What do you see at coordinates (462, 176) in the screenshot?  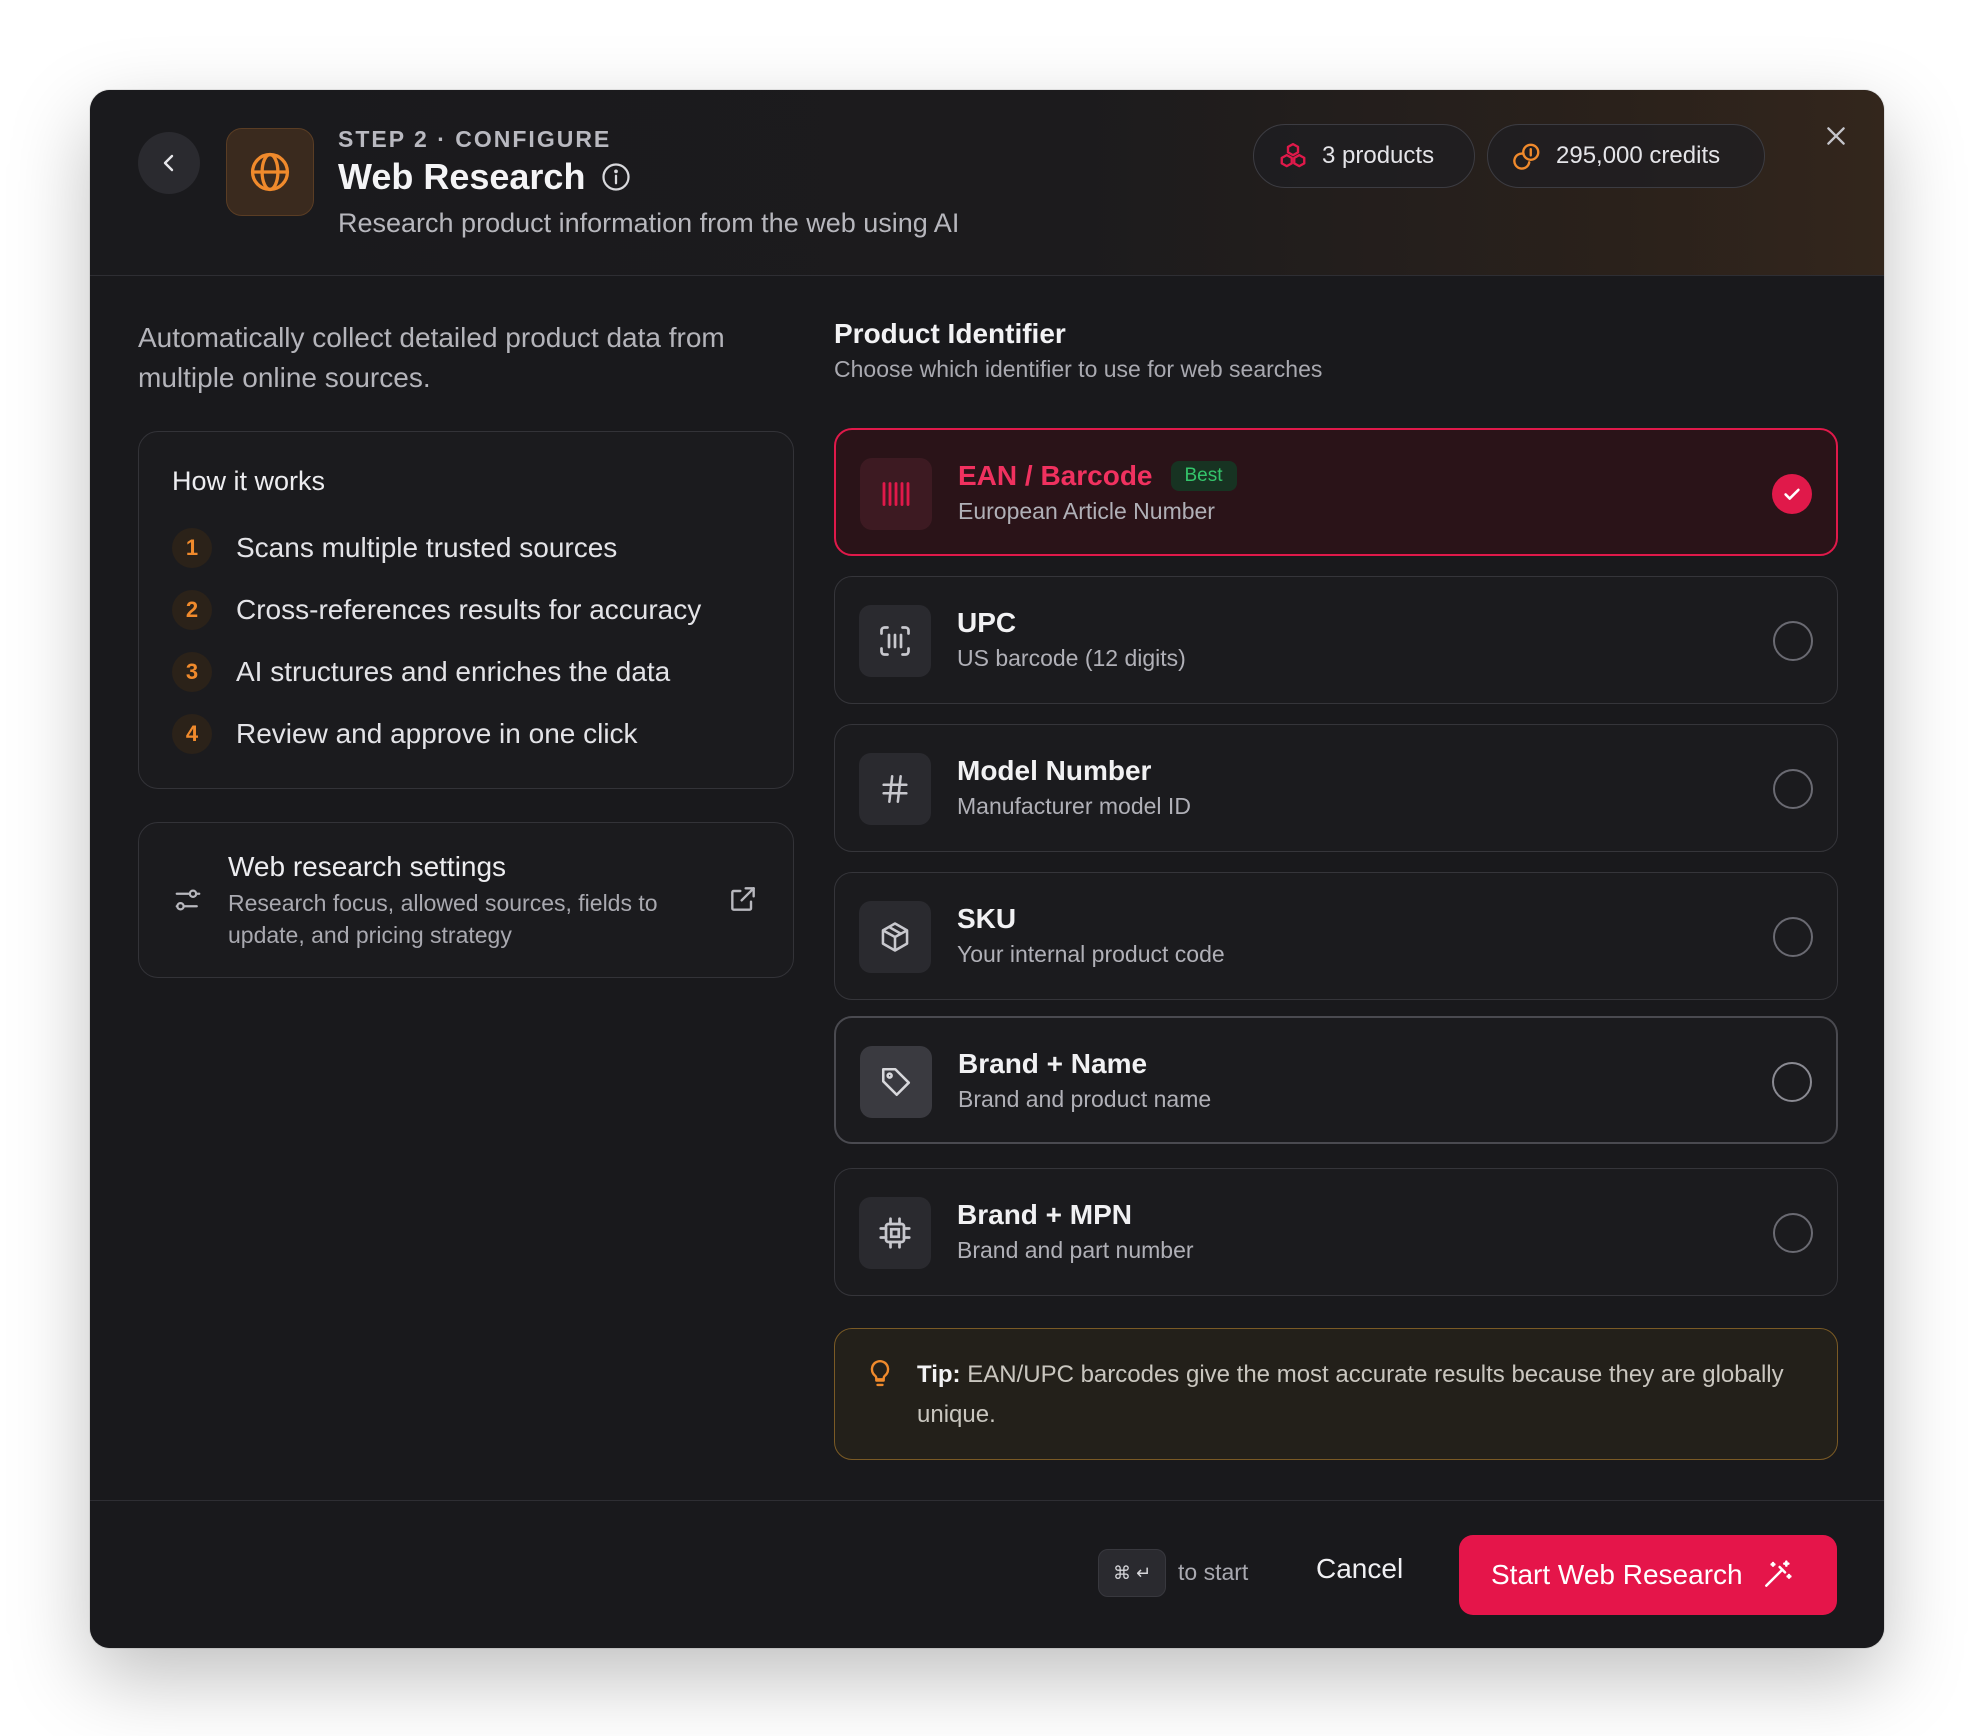 I see `page-title: Web Research` at bounding box center [462, 176].